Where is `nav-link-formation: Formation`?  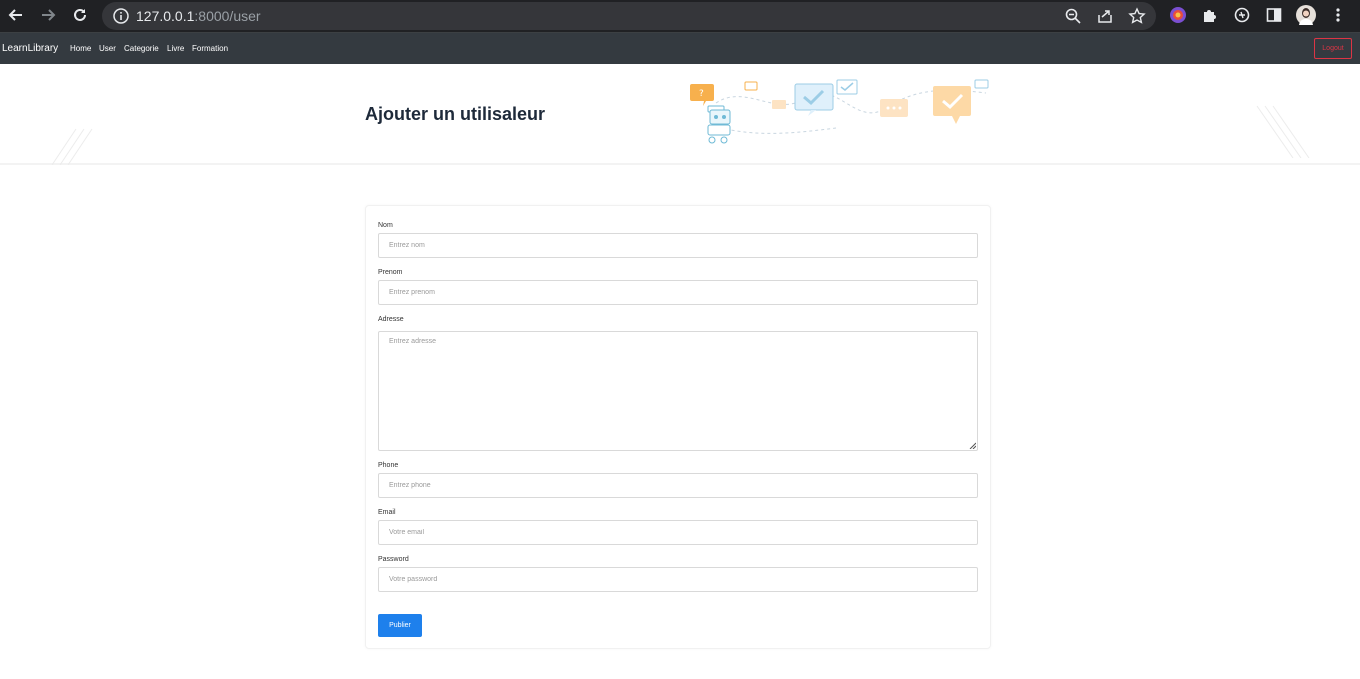 nav-link-formation: Formation is located at coordinates (210, 48).